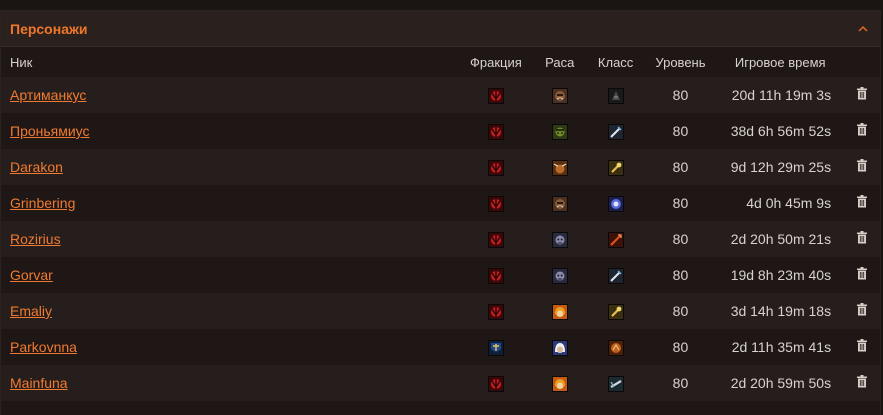 This screenshot has height=415, width=883. What do you see at coordinates (48, 95) in the screenshot?
I see `character-name-link: Артиманкус` at bounding box center [48, 95].